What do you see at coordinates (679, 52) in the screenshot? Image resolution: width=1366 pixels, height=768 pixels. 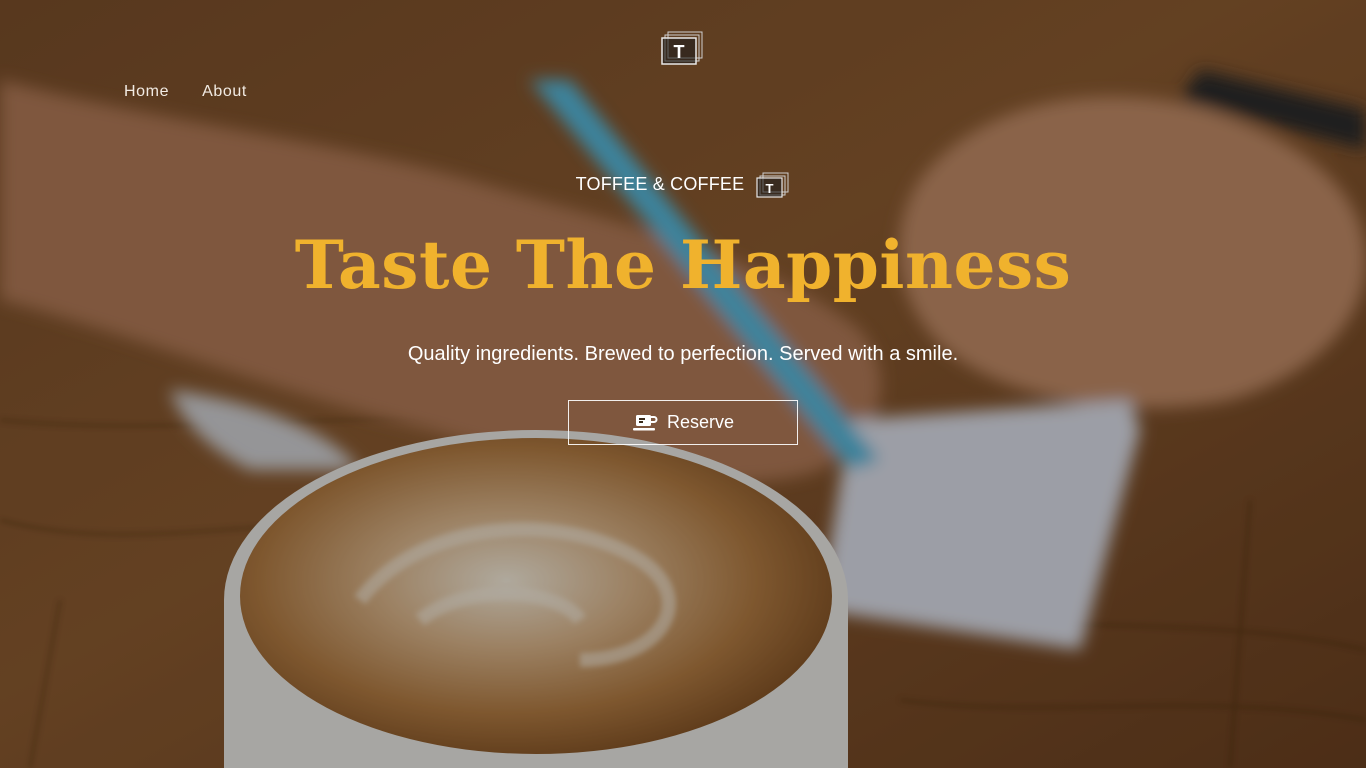 I see `logo-letter: T` at bounding box center [679, 52].